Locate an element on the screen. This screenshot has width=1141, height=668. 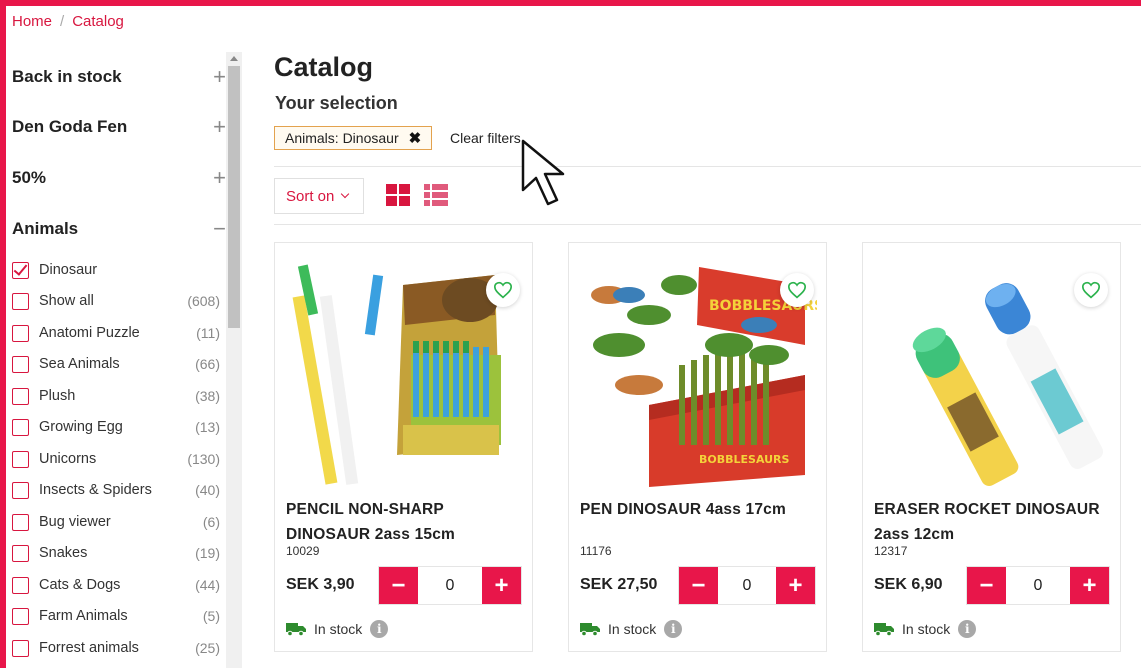
active-filter-chip: Animals: Dinosaur ✖ is located at coordinates (353, 138).